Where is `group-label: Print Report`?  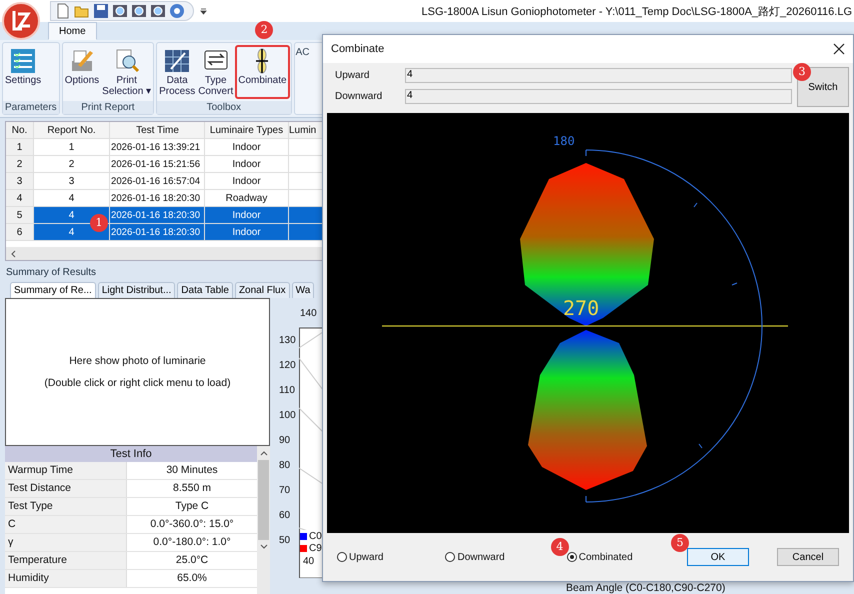 group-label: Print Report is located at coordinates (108, 107).